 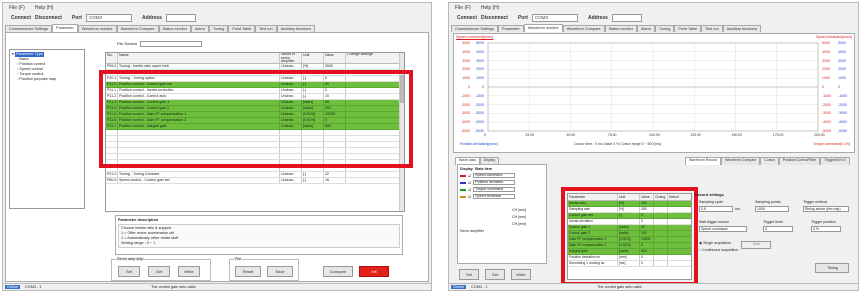 I want to click on plot-bottom-left: Position deviation[pulse], so click(x=479, y=144).